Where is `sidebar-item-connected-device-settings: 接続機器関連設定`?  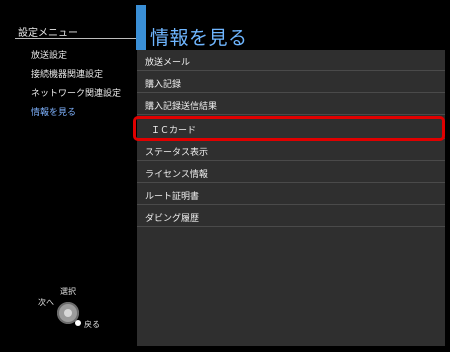 sidebar-item-connected-device-settings: 接続機器関連設定 is located at coordinates (67, 73).